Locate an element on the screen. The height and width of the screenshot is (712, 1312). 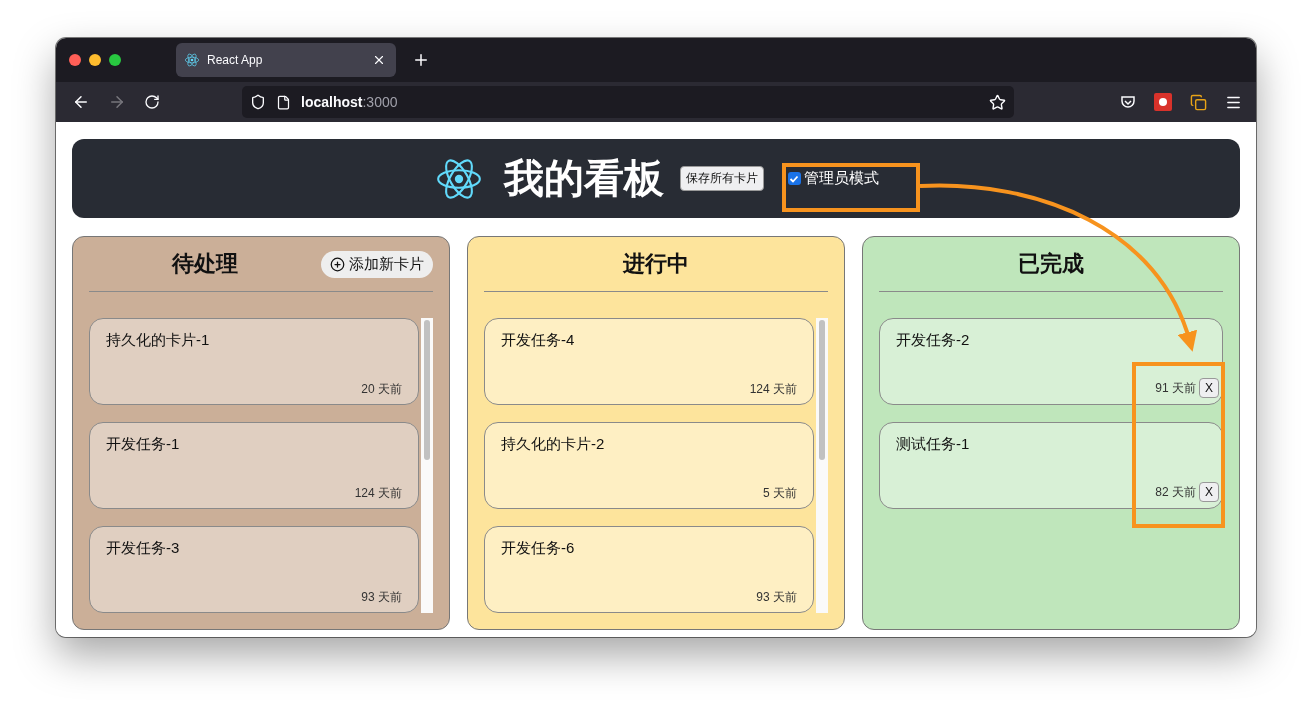
card-age: 82 天前 is located at coordinates (1175, 492).